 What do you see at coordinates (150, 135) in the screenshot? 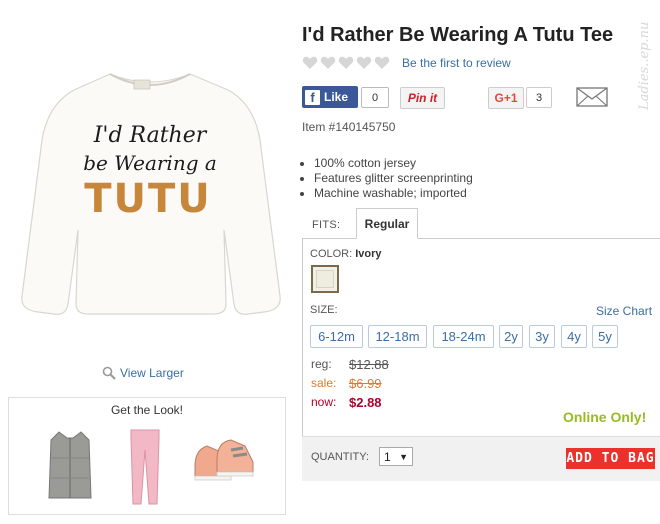
I see `shirt-text-line1: I'd Rather` at bounding box center [150, 135].